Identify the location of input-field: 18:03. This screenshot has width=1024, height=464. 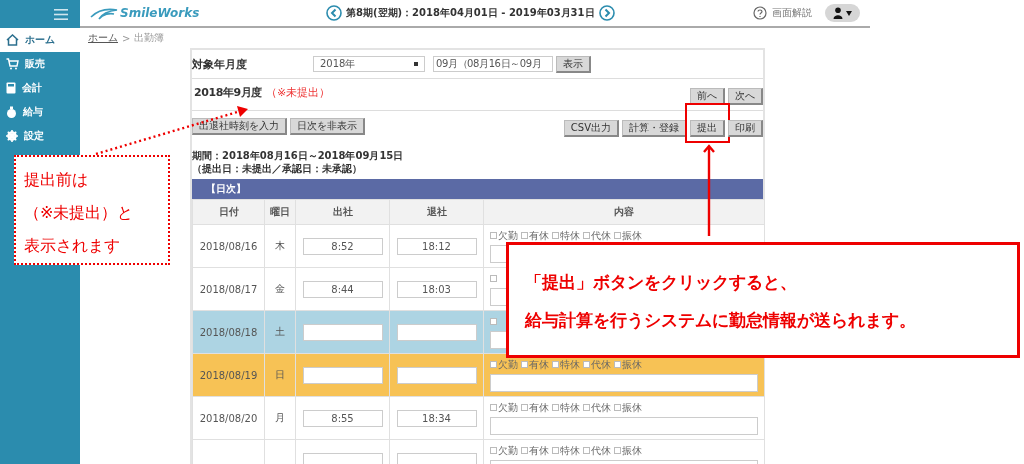
(436, 289).